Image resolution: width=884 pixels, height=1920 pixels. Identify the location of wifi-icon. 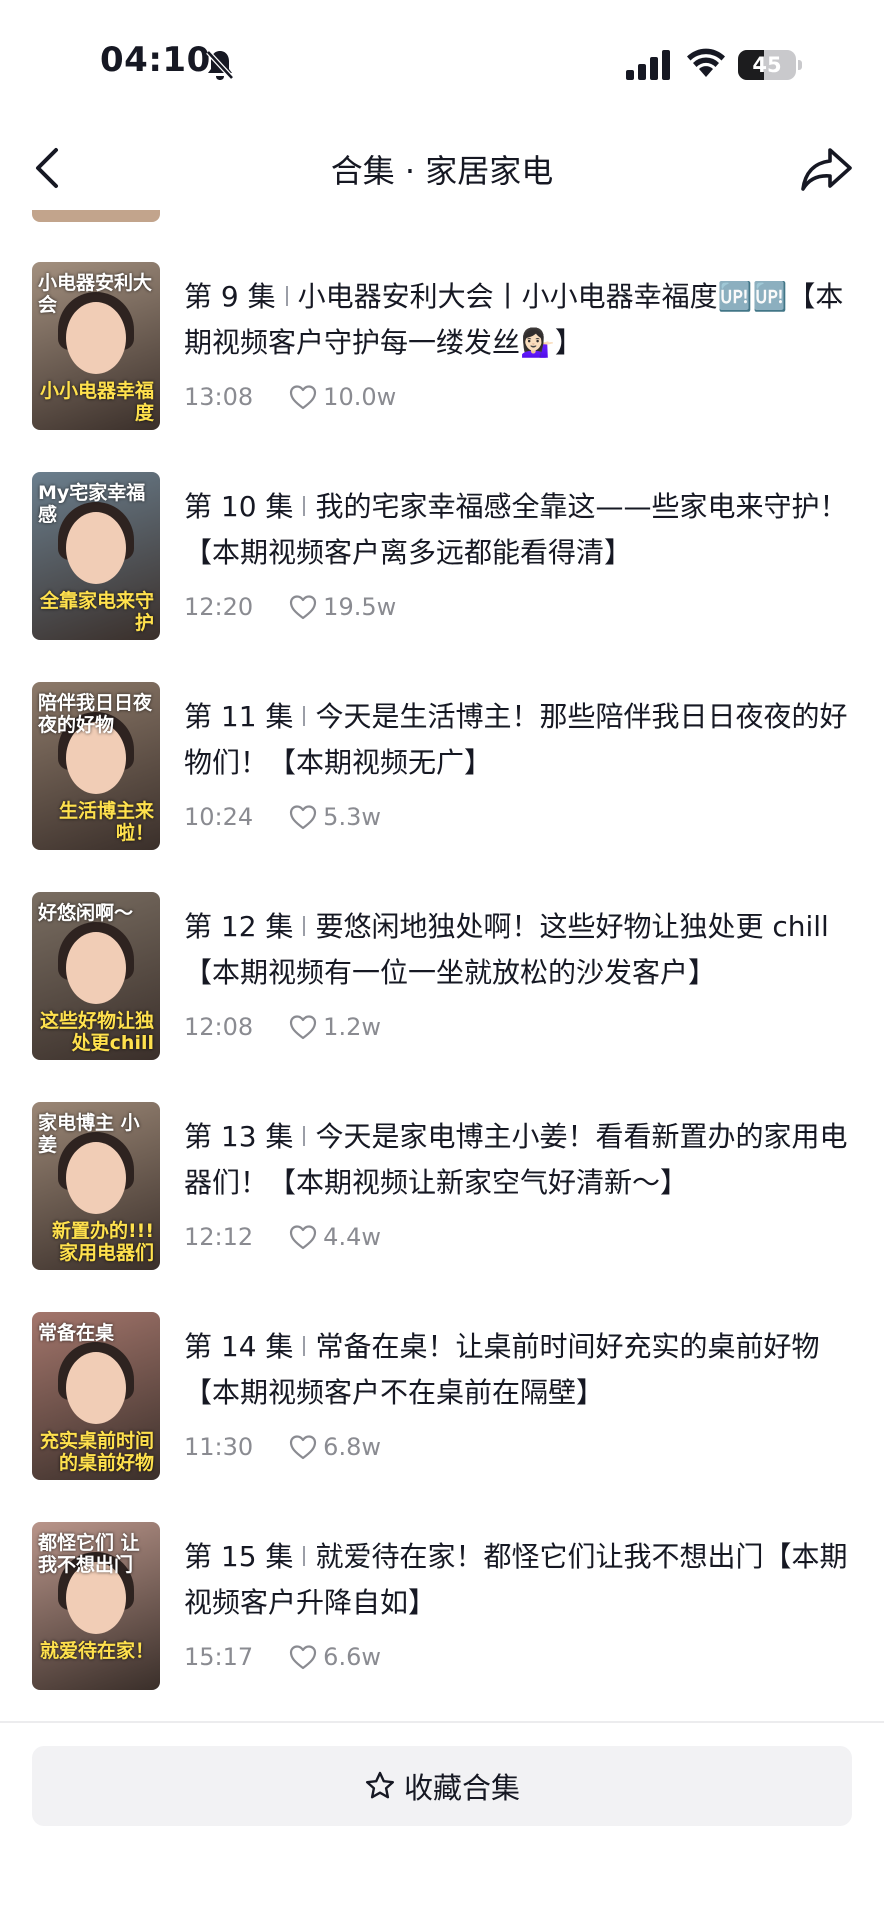
(706, 62).